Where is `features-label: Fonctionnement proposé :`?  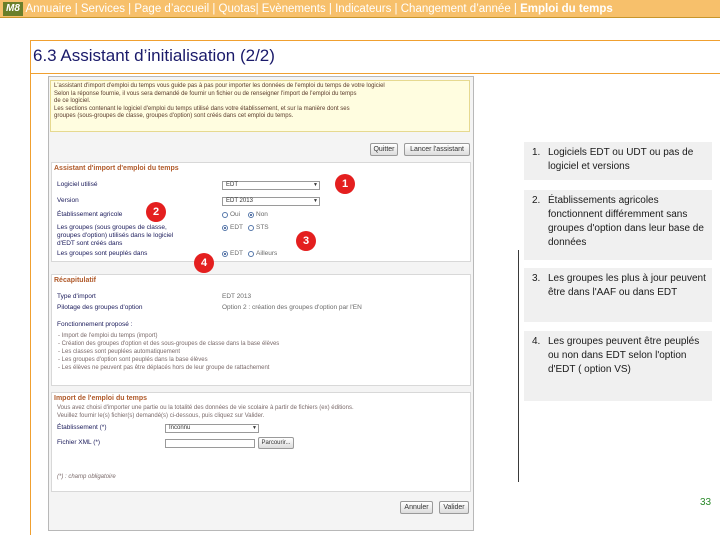
features-label: Fonctionnement proposé : is located at coordinates (95, 324).